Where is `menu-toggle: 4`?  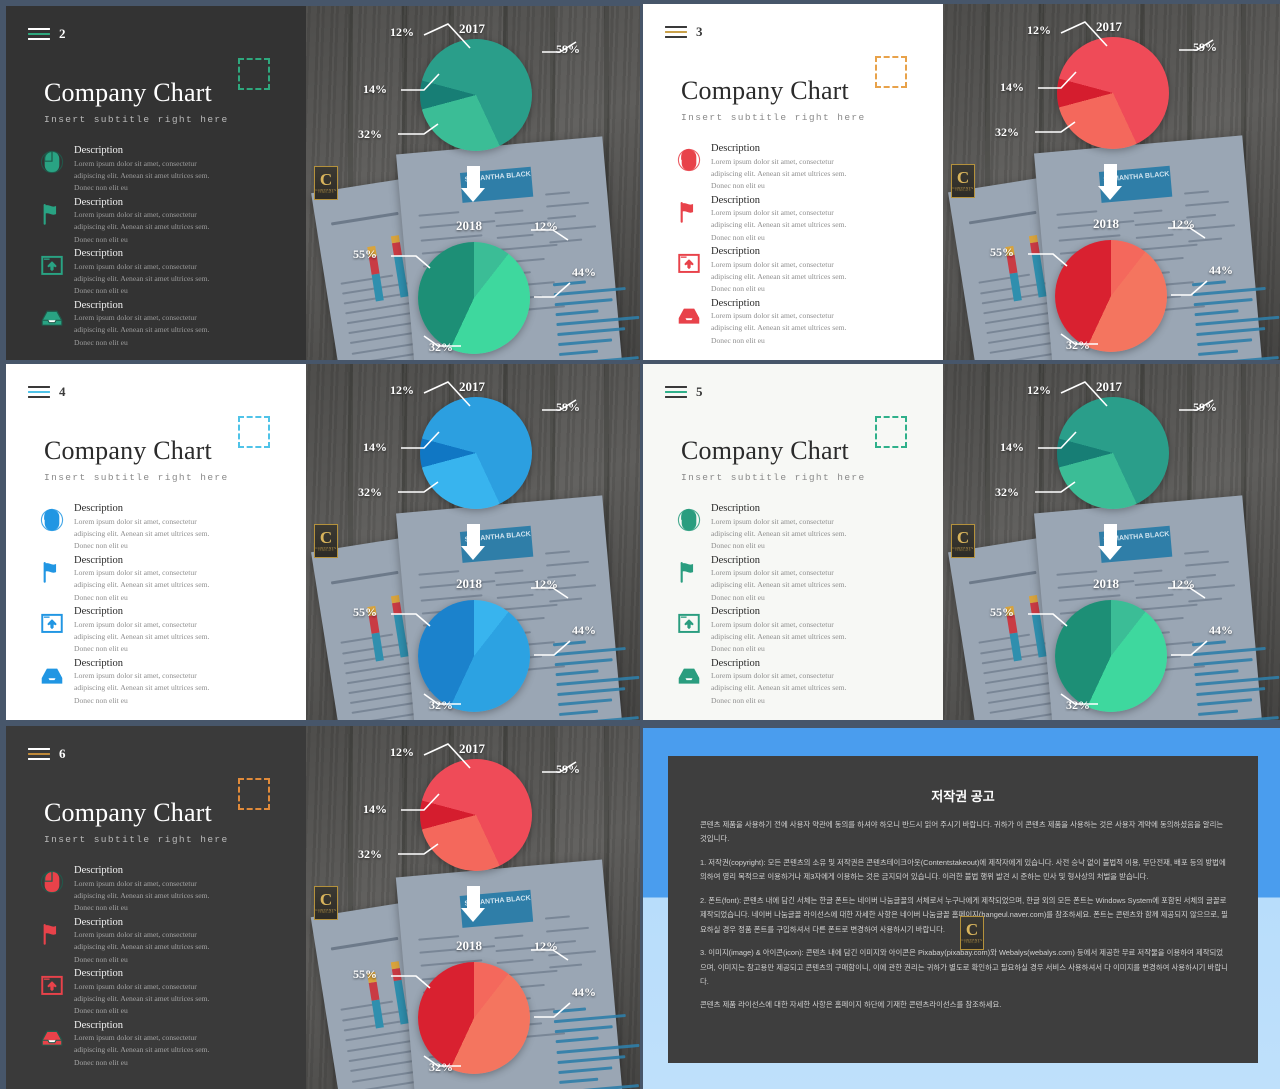
menu-toggle: 4 is located at coordinates (47, 392).